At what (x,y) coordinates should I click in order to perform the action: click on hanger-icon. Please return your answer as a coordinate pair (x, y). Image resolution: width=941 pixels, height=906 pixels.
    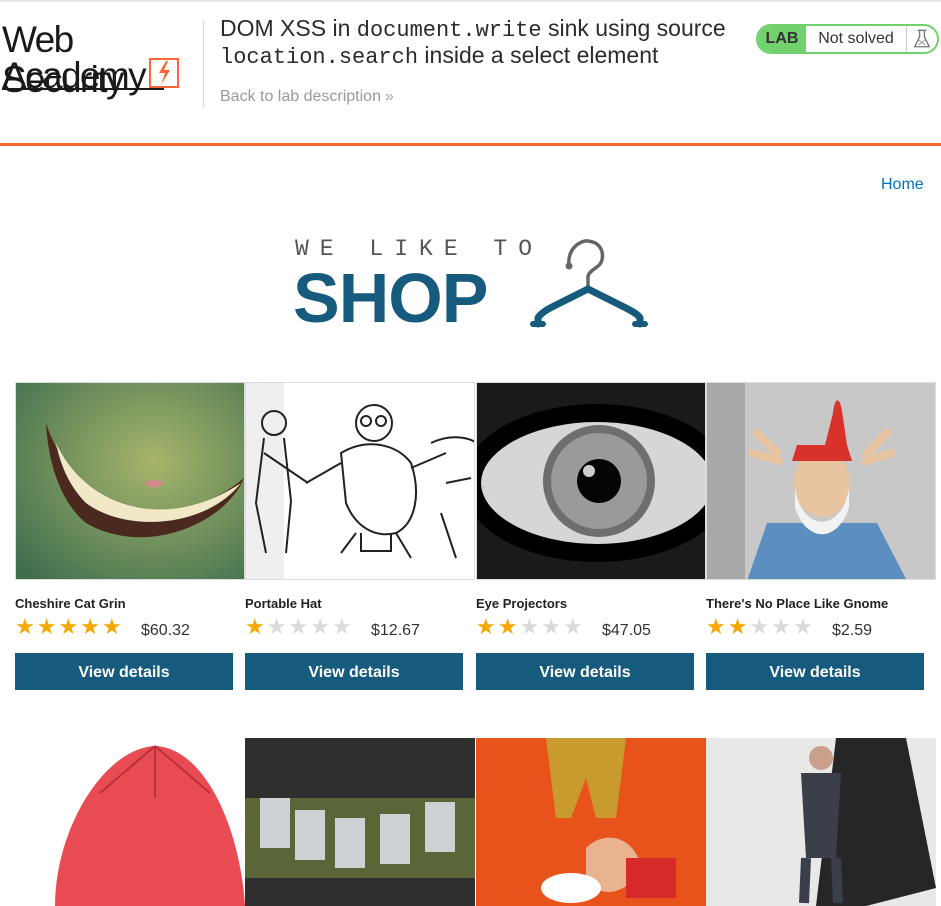
    Looking at the image, I should click on (589, 283).